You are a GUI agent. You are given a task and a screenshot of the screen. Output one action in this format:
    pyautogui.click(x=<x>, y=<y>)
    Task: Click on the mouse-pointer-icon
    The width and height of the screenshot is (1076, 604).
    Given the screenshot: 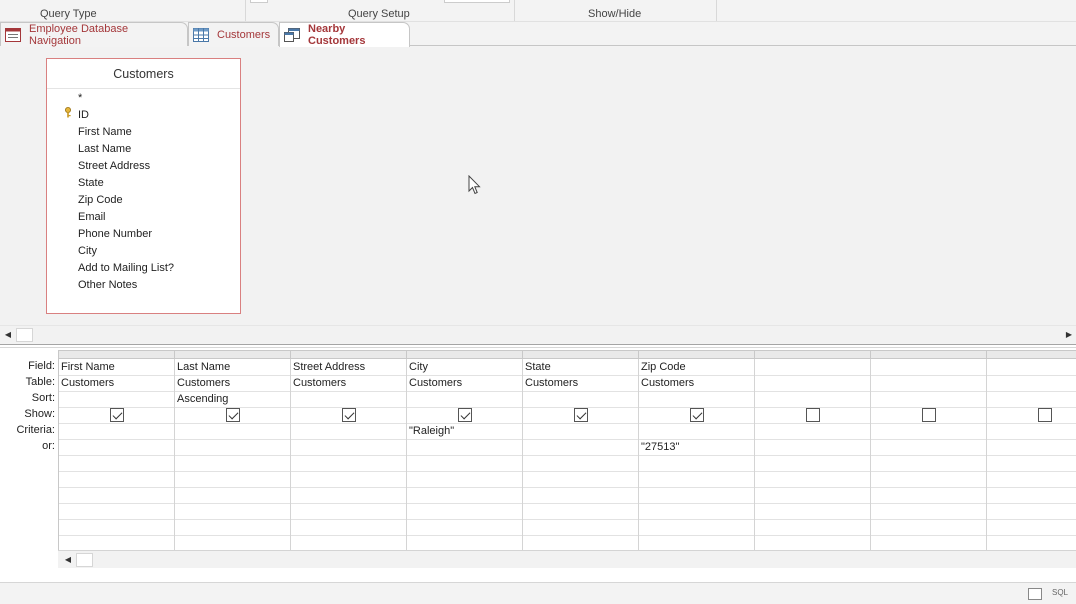 What is the action you would take?
    pyautogui.click(x=475, y=186)
    